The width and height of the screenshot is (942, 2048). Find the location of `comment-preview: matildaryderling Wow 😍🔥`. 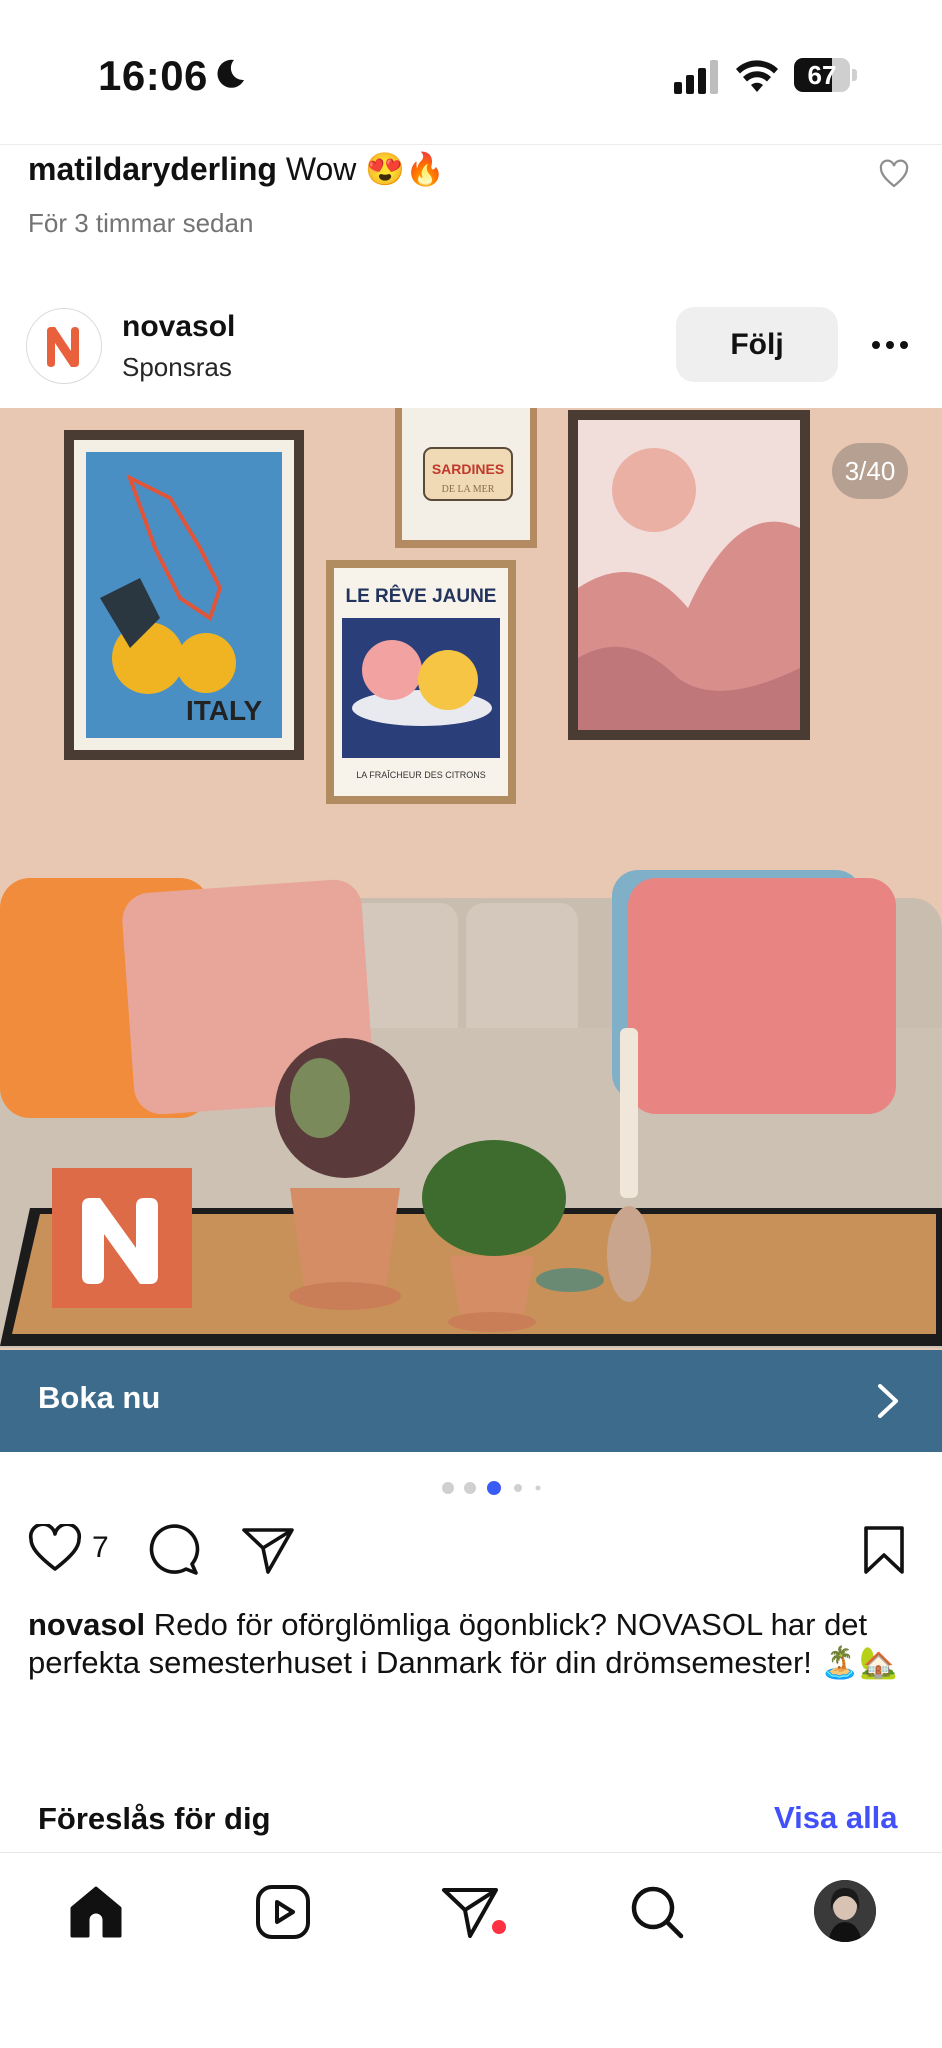

comment-preview: matildaryderling Wow 😍🔥 is located at coordinates (236, 169).